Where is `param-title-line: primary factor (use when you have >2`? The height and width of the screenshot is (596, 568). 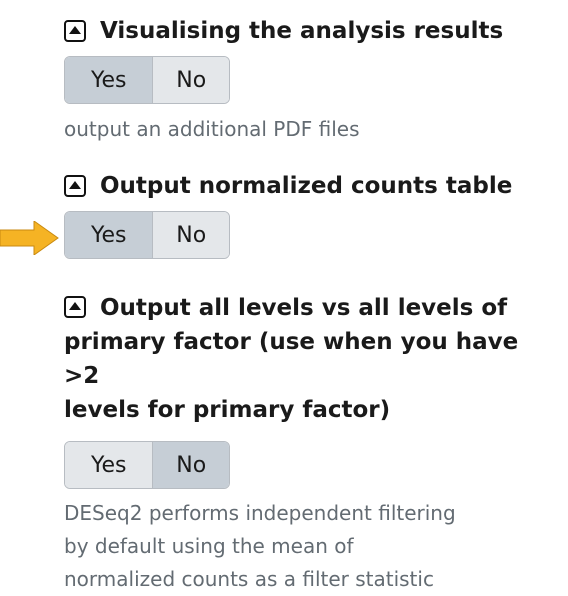
param-title-line: primary factor (use when you have >2 is located at coordinates (291, 359).